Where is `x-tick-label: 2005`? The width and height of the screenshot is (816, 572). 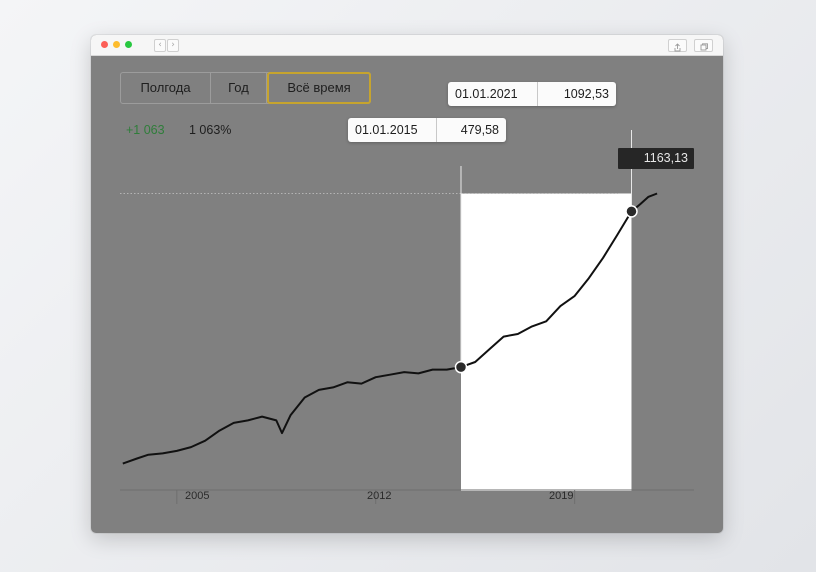 x-tick-label: 2005 is located at coordinates (197, 496).